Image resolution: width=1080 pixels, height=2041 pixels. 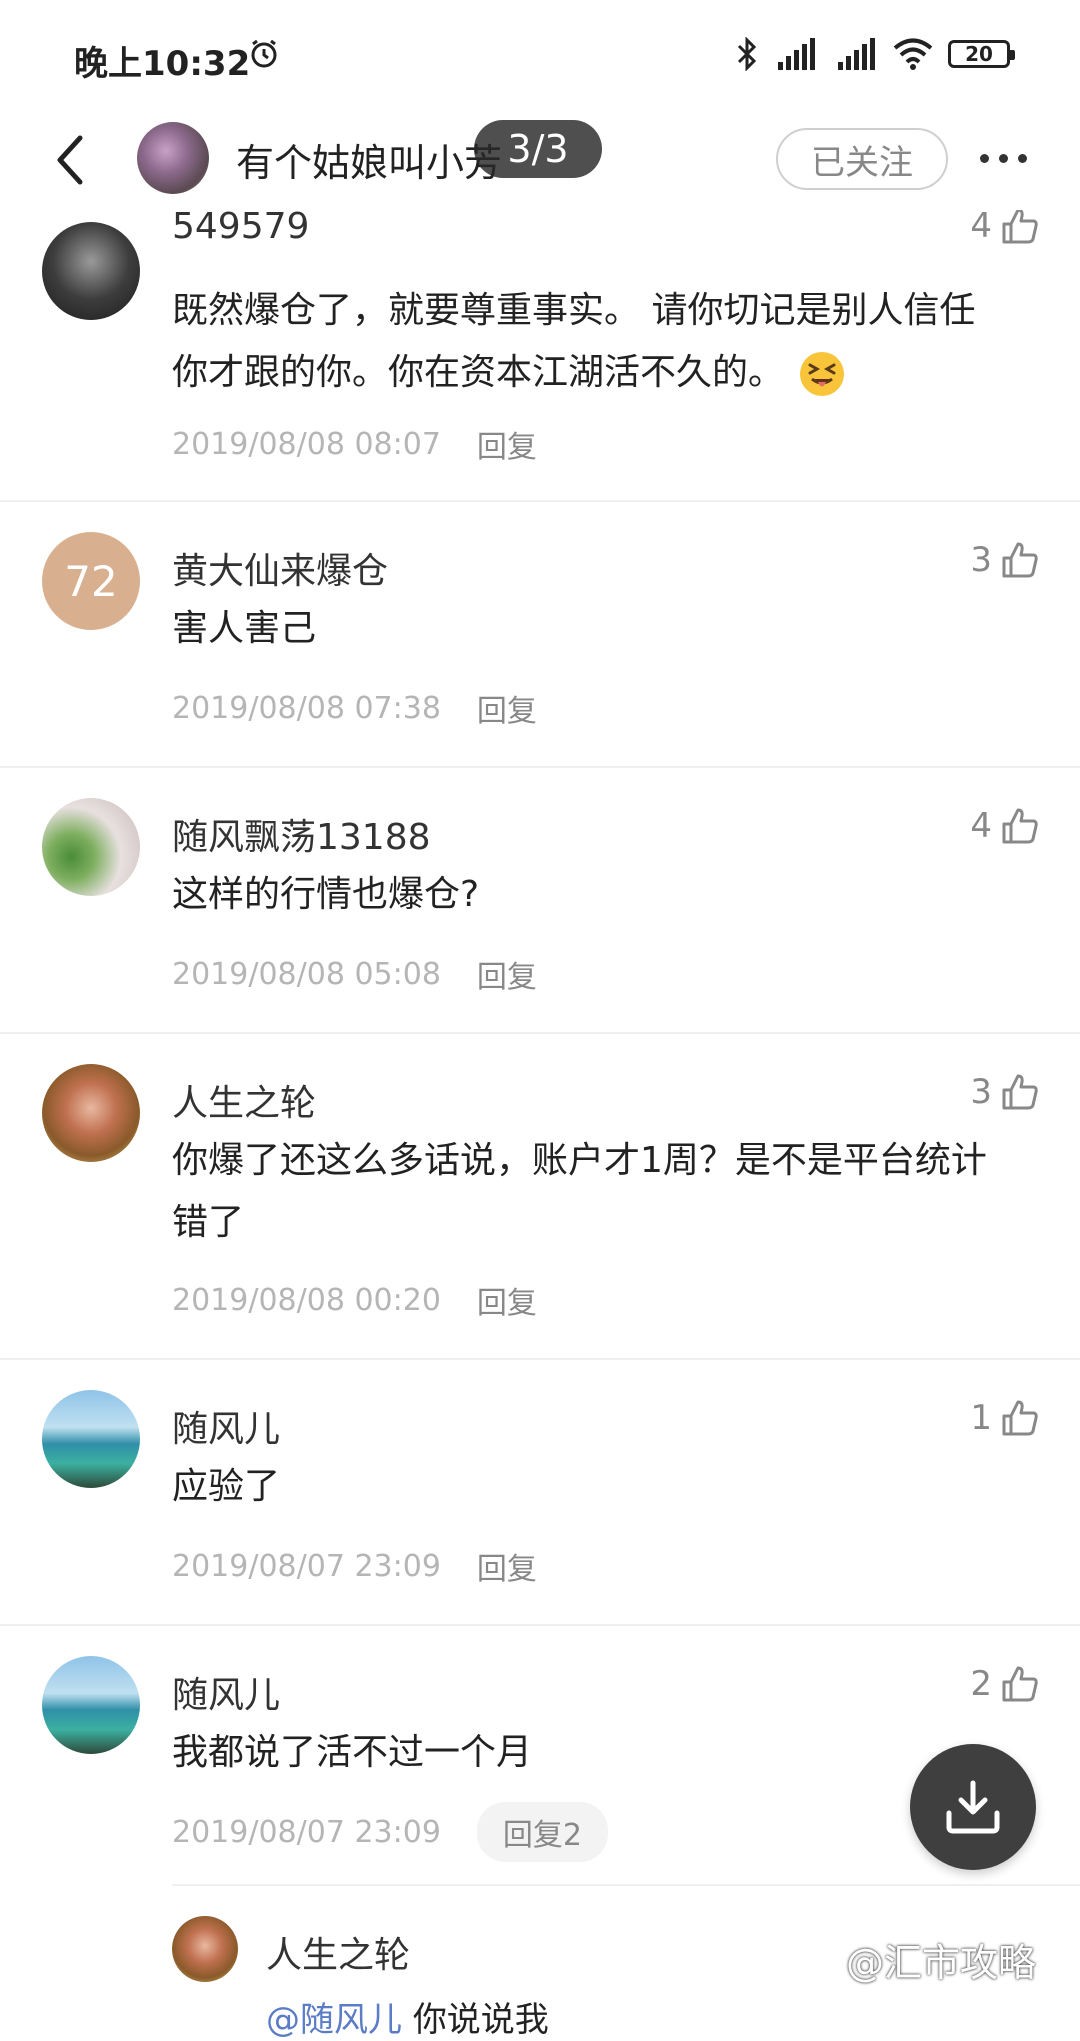 I want to click on user-avatar, so click(x=173, y=158).